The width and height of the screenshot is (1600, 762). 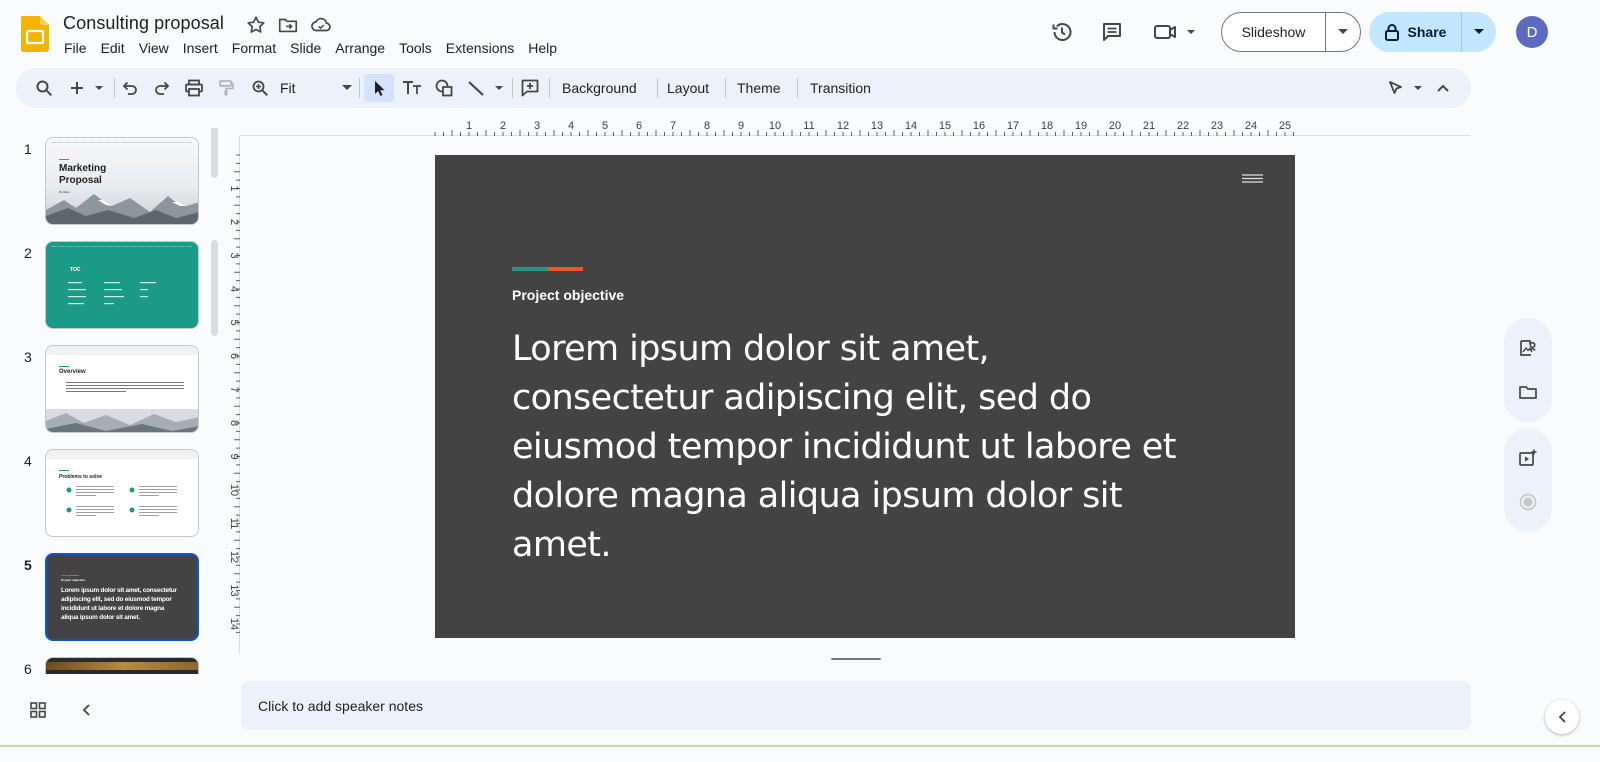 What do you see at coordinates (688, 88) in the screenshot?
I see `layout-button: Layout` at bounding box center [688, 88].